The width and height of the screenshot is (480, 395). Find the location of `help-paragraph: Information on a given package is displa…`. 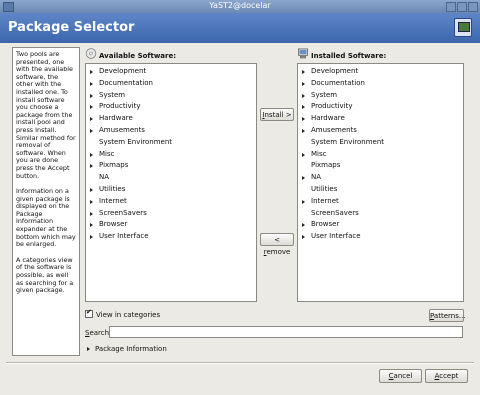

help-paragraph: Information on a given package is displa… is located at coordinates (46, 218).